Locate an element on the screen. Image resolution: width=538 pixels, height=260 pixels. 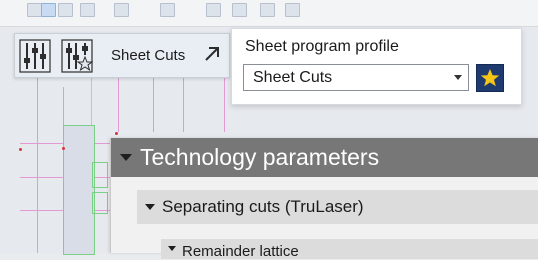
sheet-cuts-label: Sheet Cuts is located at coordinates (148, 55).